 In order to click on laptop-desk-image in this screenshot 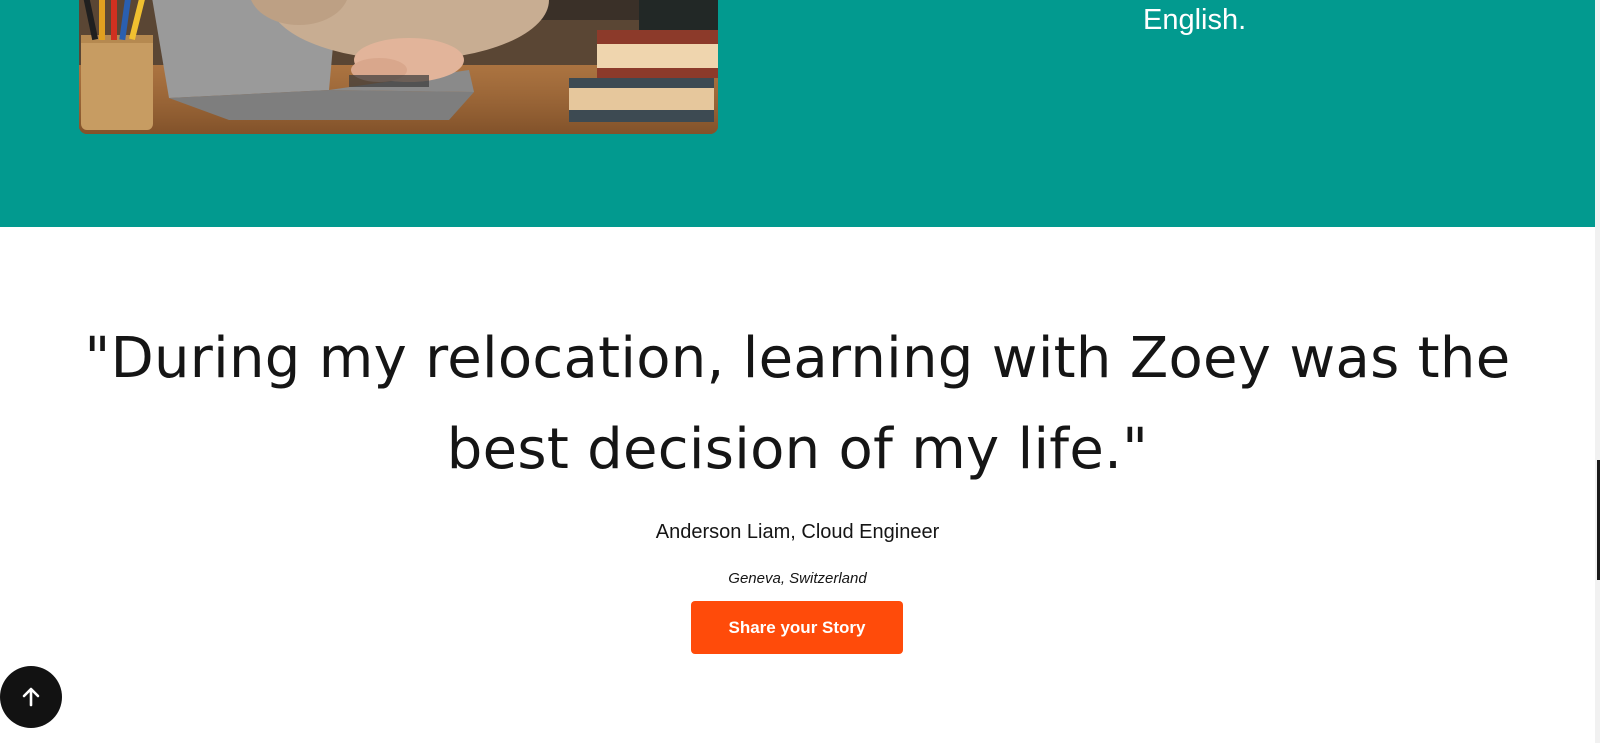, I will do `click(398, 67)`.